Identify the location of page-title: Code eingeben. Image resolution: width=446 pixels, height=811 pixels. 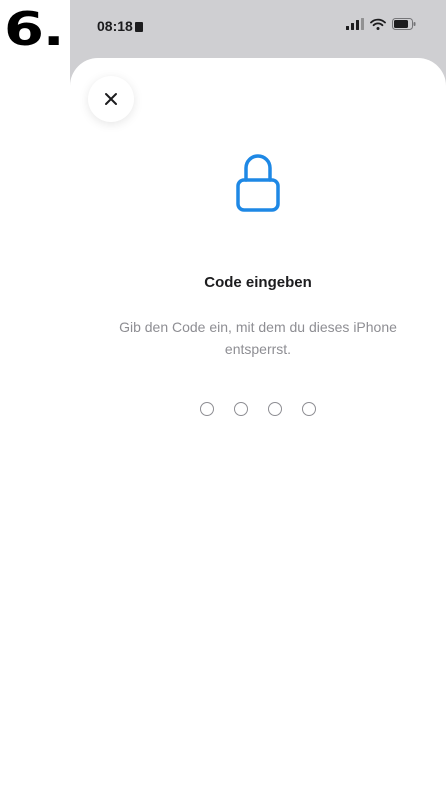
(258, 282).